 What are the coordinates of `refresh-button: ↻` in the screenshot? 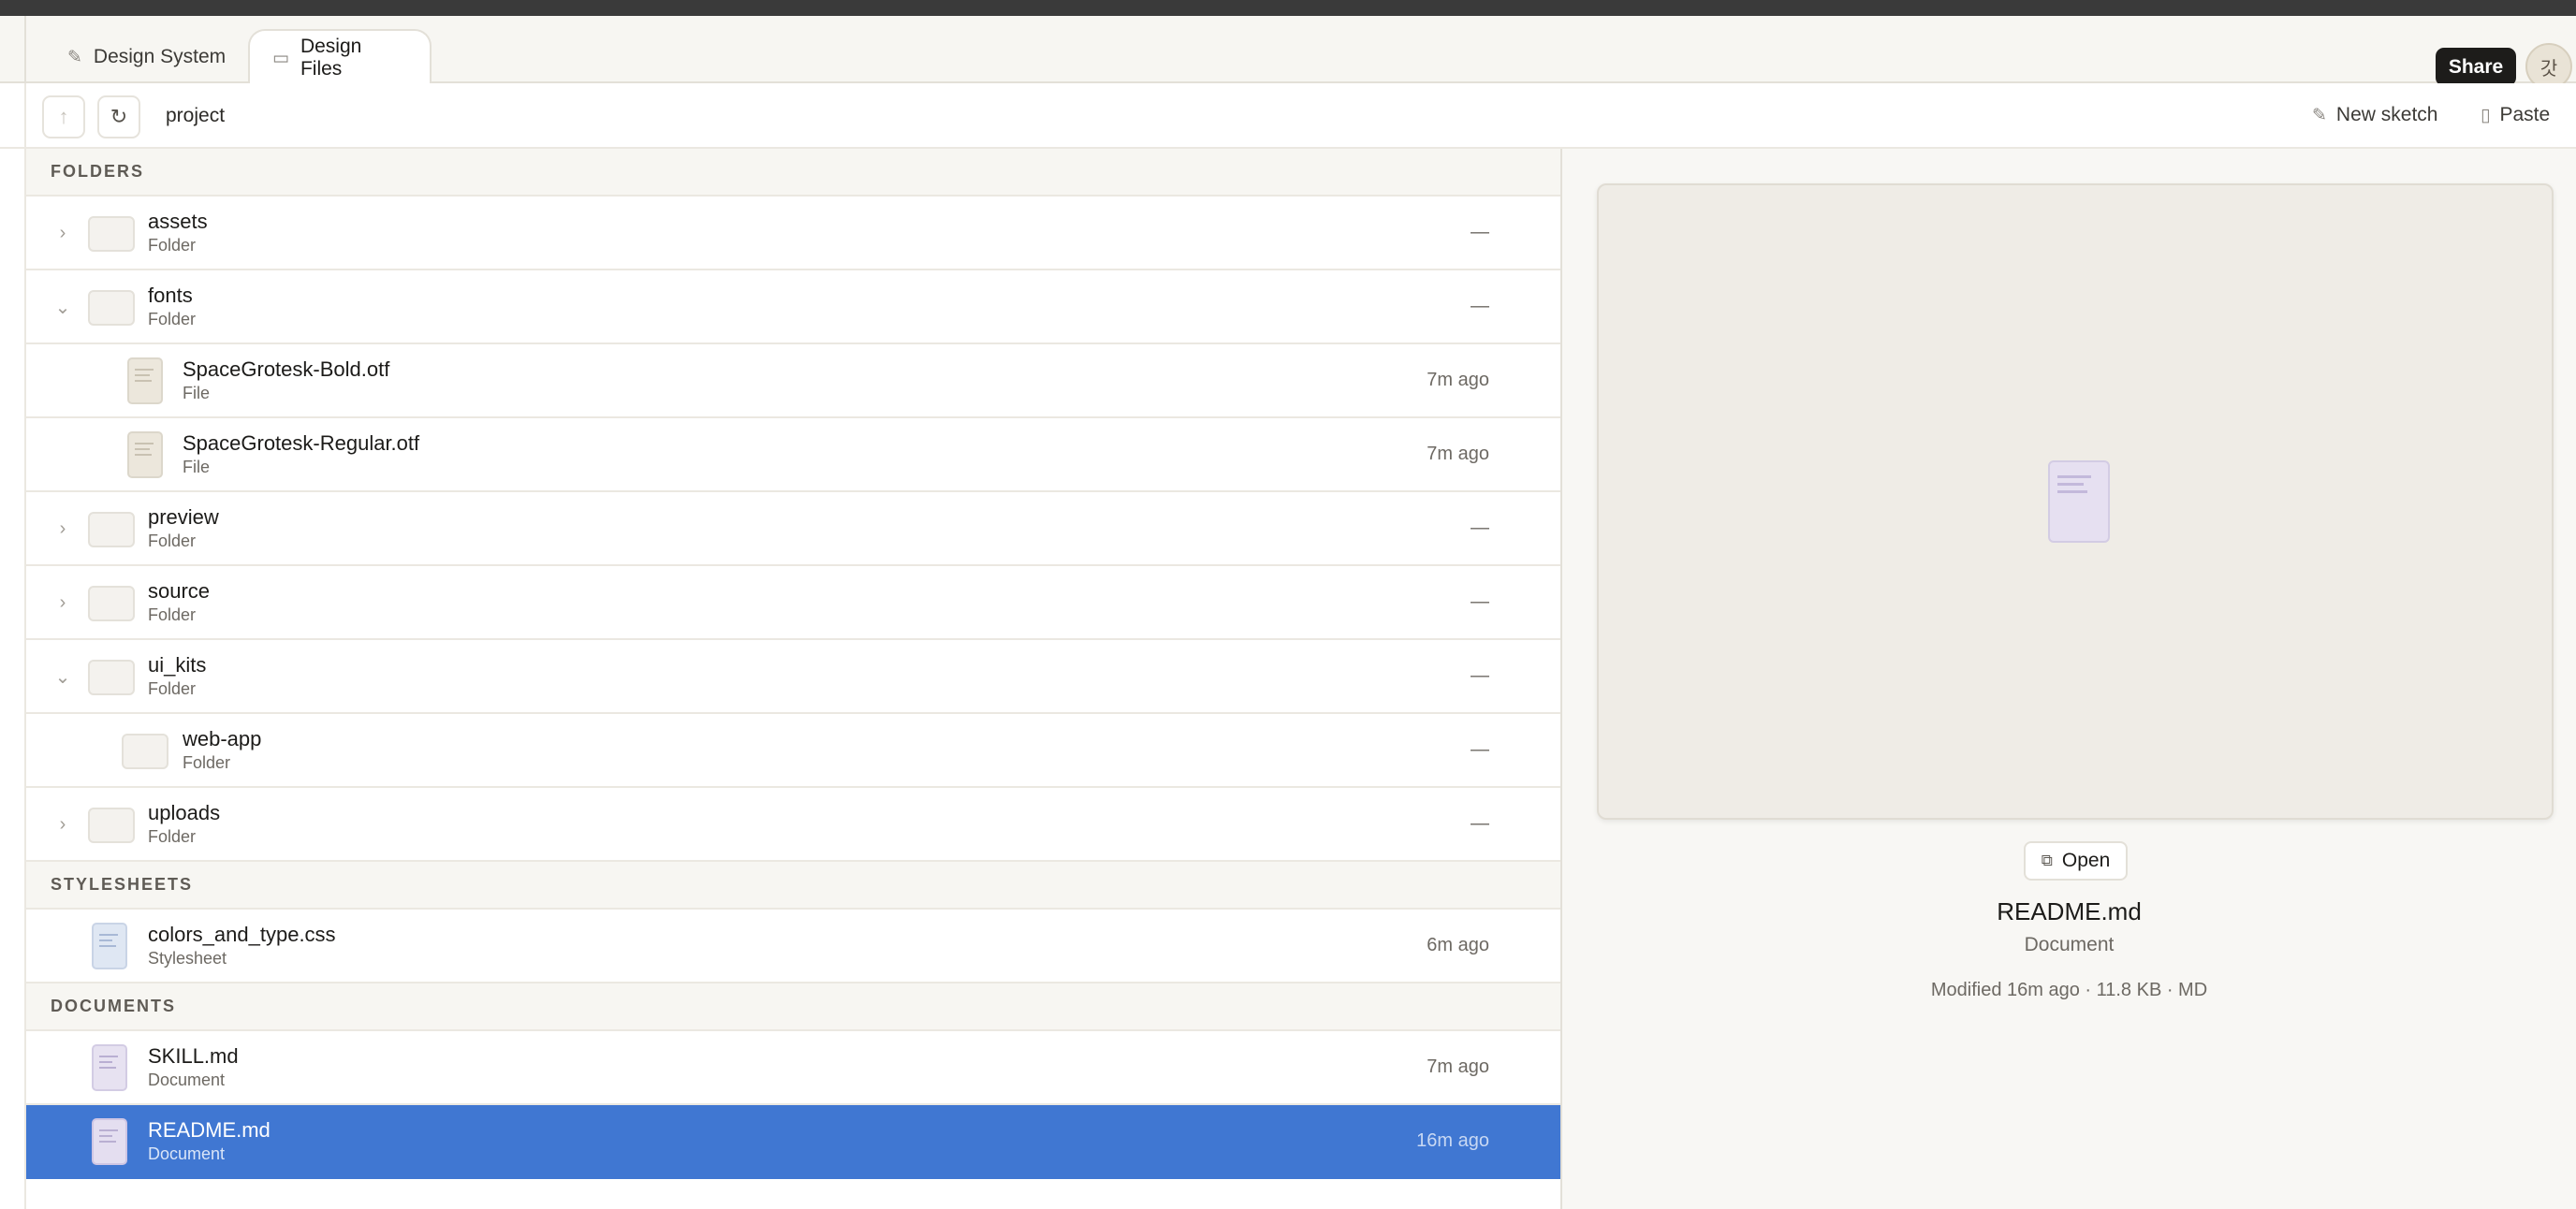 It's located at (118, 117).